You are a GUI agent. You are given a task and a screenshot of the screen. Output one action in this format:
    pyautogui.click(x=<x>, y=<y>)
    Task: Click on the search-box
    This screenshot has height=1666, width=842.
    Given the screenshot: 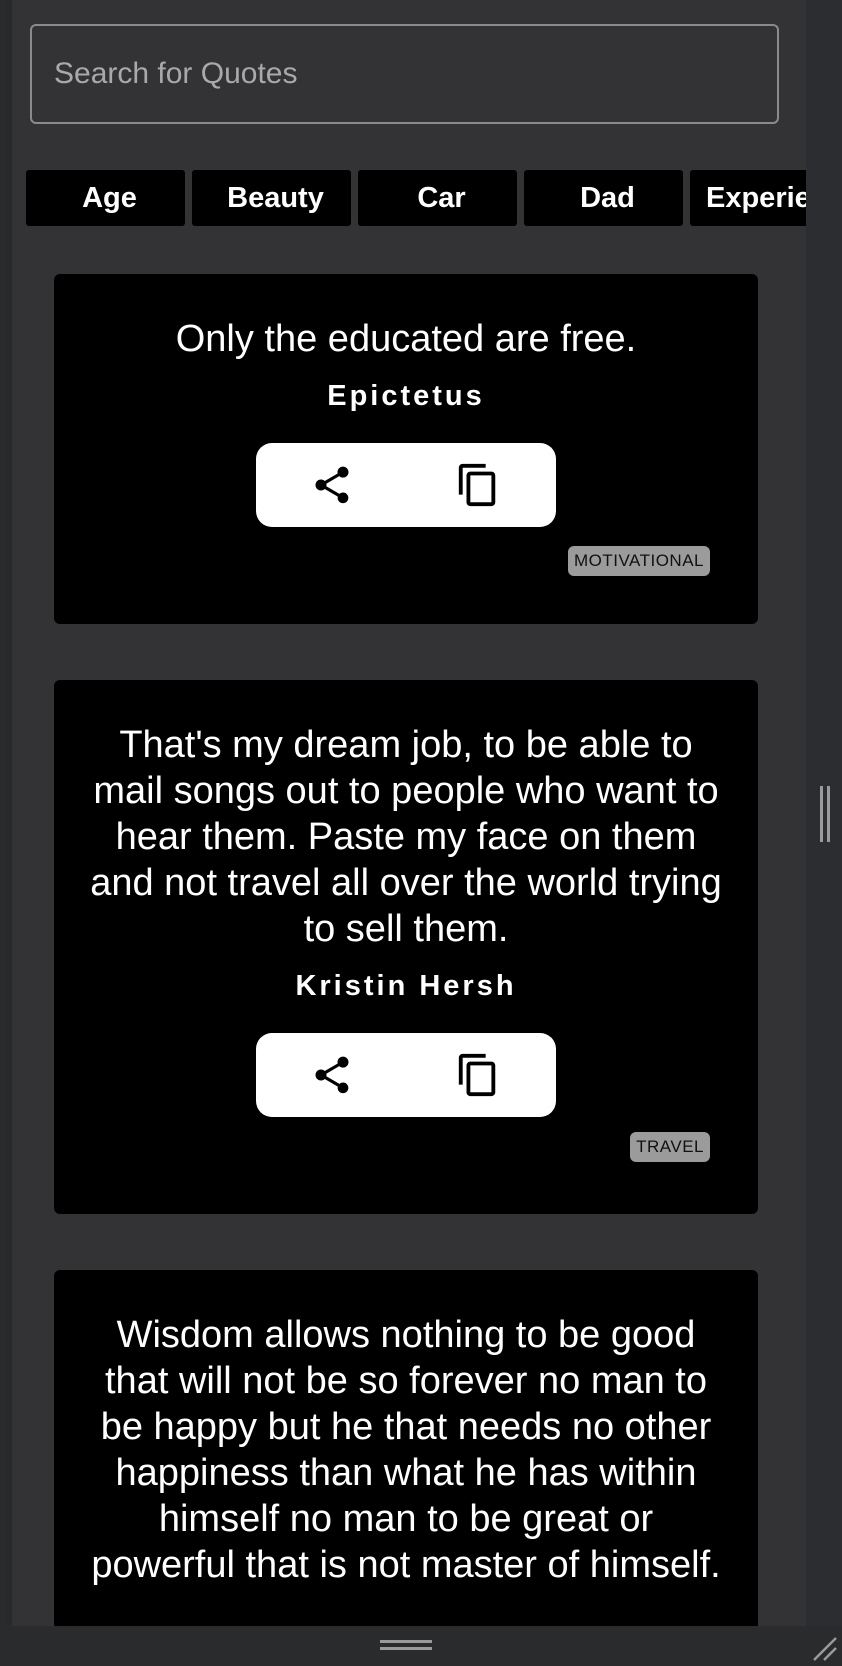 What is the action you would take?
    pyautogui.click(x=404, y=74)
    